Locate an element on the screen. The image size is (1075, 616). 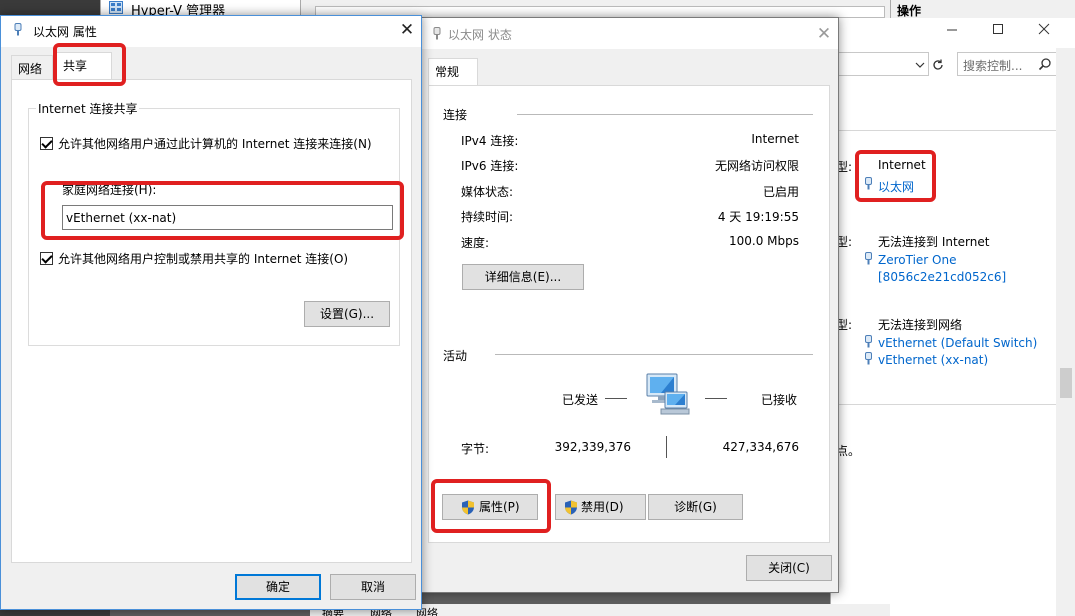
bytes-divider is located at coordinates (666, 447).